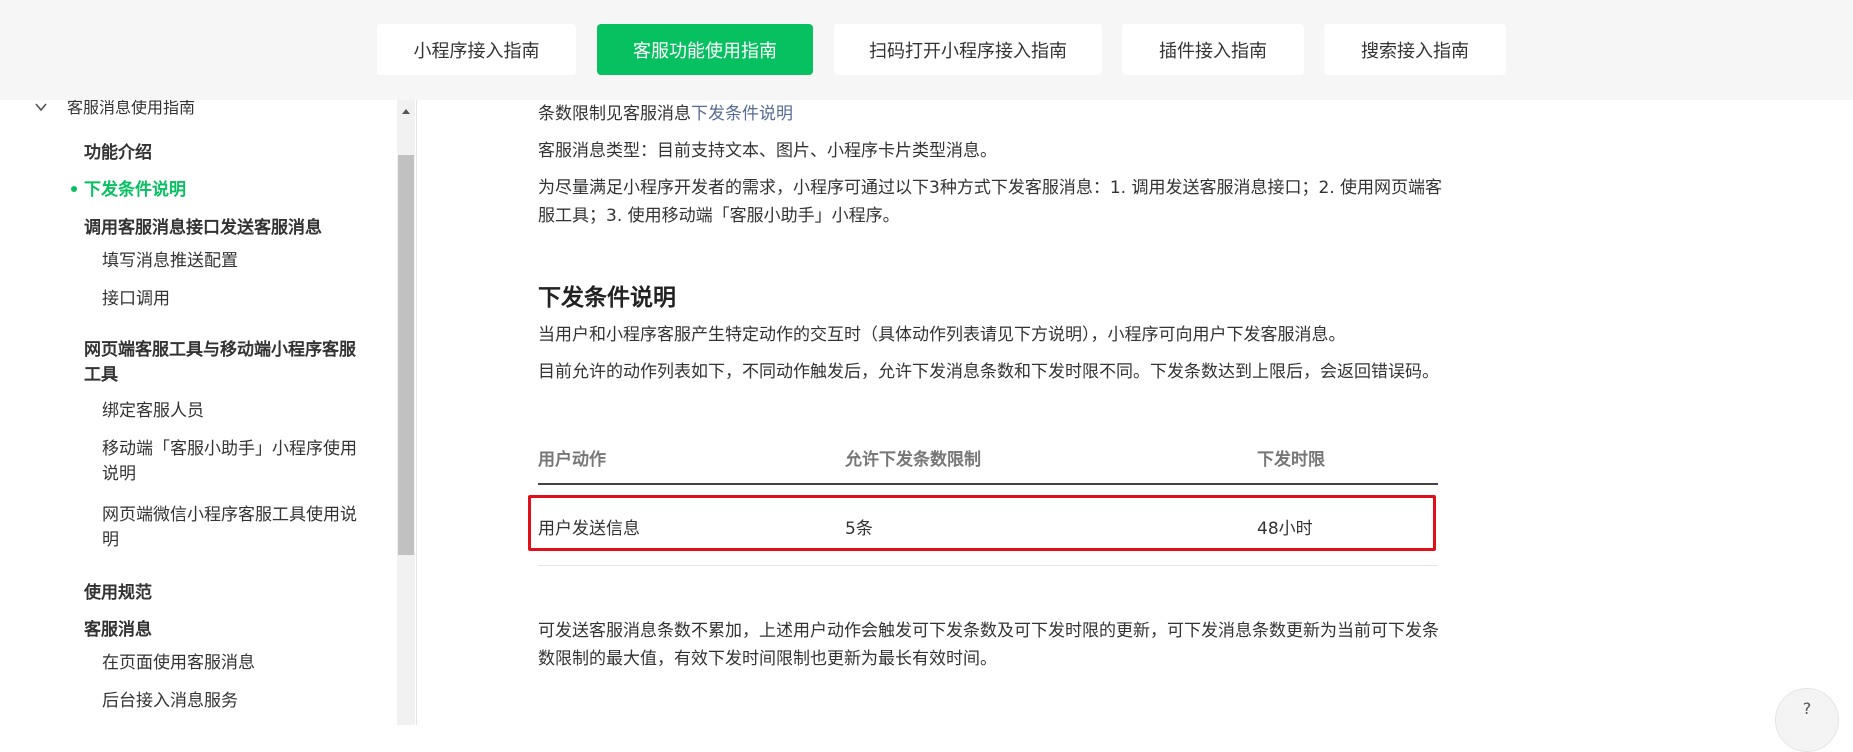 The width and height of the screenshot is (1853, 752). I want to click on sidebar-item-cs-message: 客服消息, so click(118, 627).